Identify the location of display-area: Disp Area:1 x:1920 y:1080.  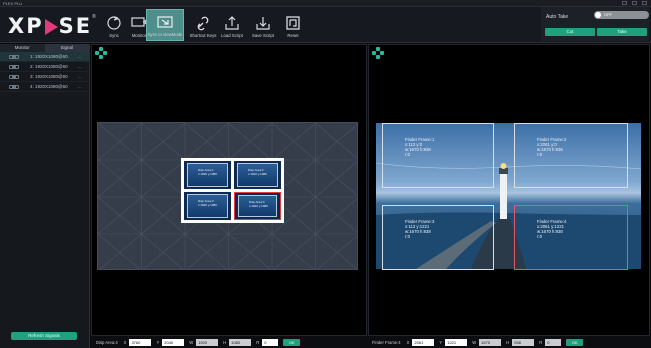
(207, 175).